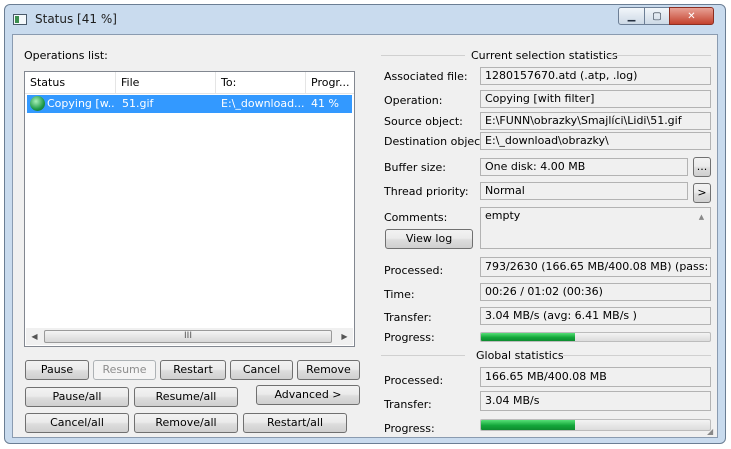 The width and height of the screenshot is (731, 449). Describe the element at coordinates (595, 316) in the screenshot. I see `transfer-field: 3.04 MB/s (avg: 6.41 MB/s )` at that location.